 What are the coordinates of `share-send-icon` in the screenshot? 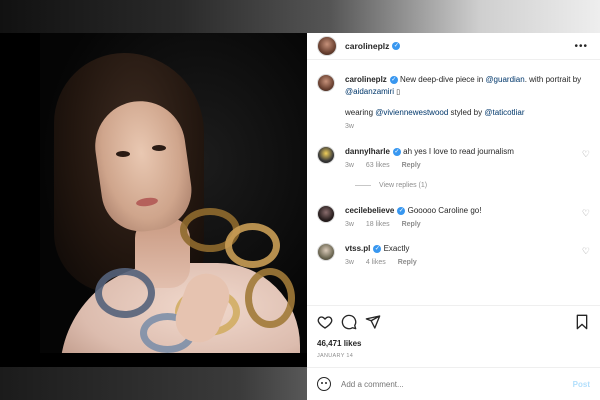 It's located at (373, 322).